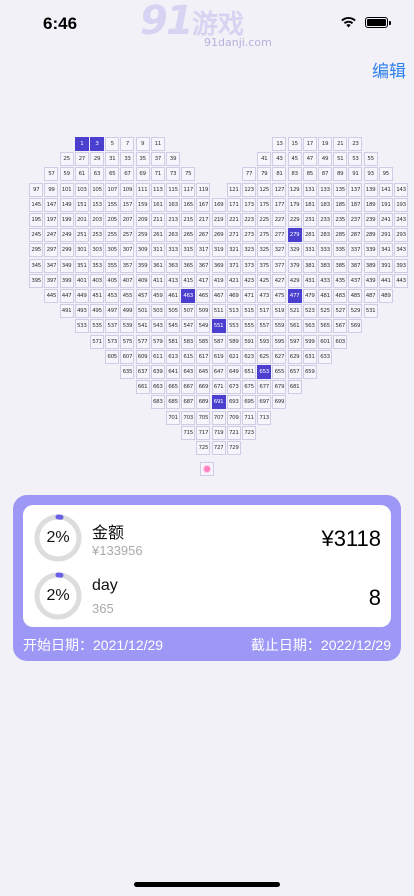  What do you see at coordinates (97, 296) in the screenshot?
I see `heart-cell-451: 451` at bounding box center [97, 296].